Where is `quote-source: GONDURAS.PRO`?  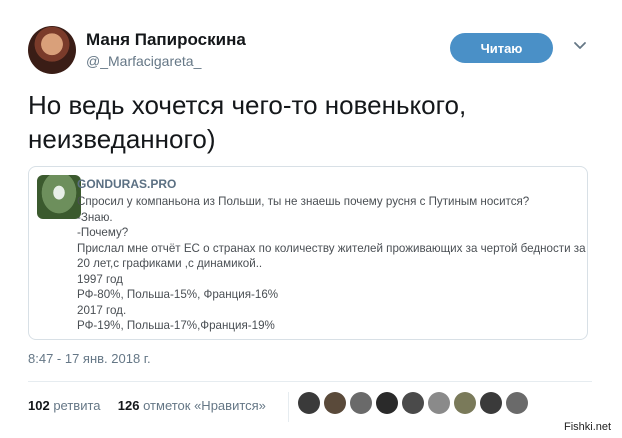 quote-source: GONDURAS.PRO is located at coordinates (127, 184).